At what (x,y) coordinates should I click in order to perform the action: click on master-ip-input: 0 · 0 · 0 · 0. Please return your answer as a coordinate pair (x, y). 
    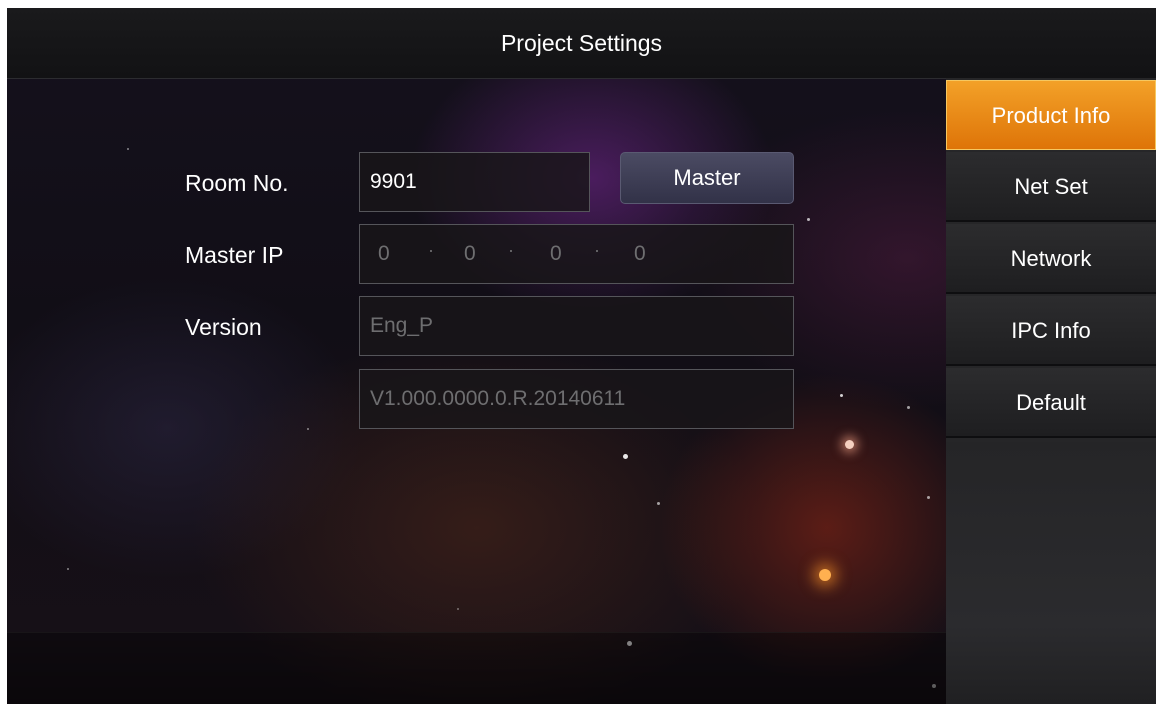
    Looking at the image, I should click on (576, 254).